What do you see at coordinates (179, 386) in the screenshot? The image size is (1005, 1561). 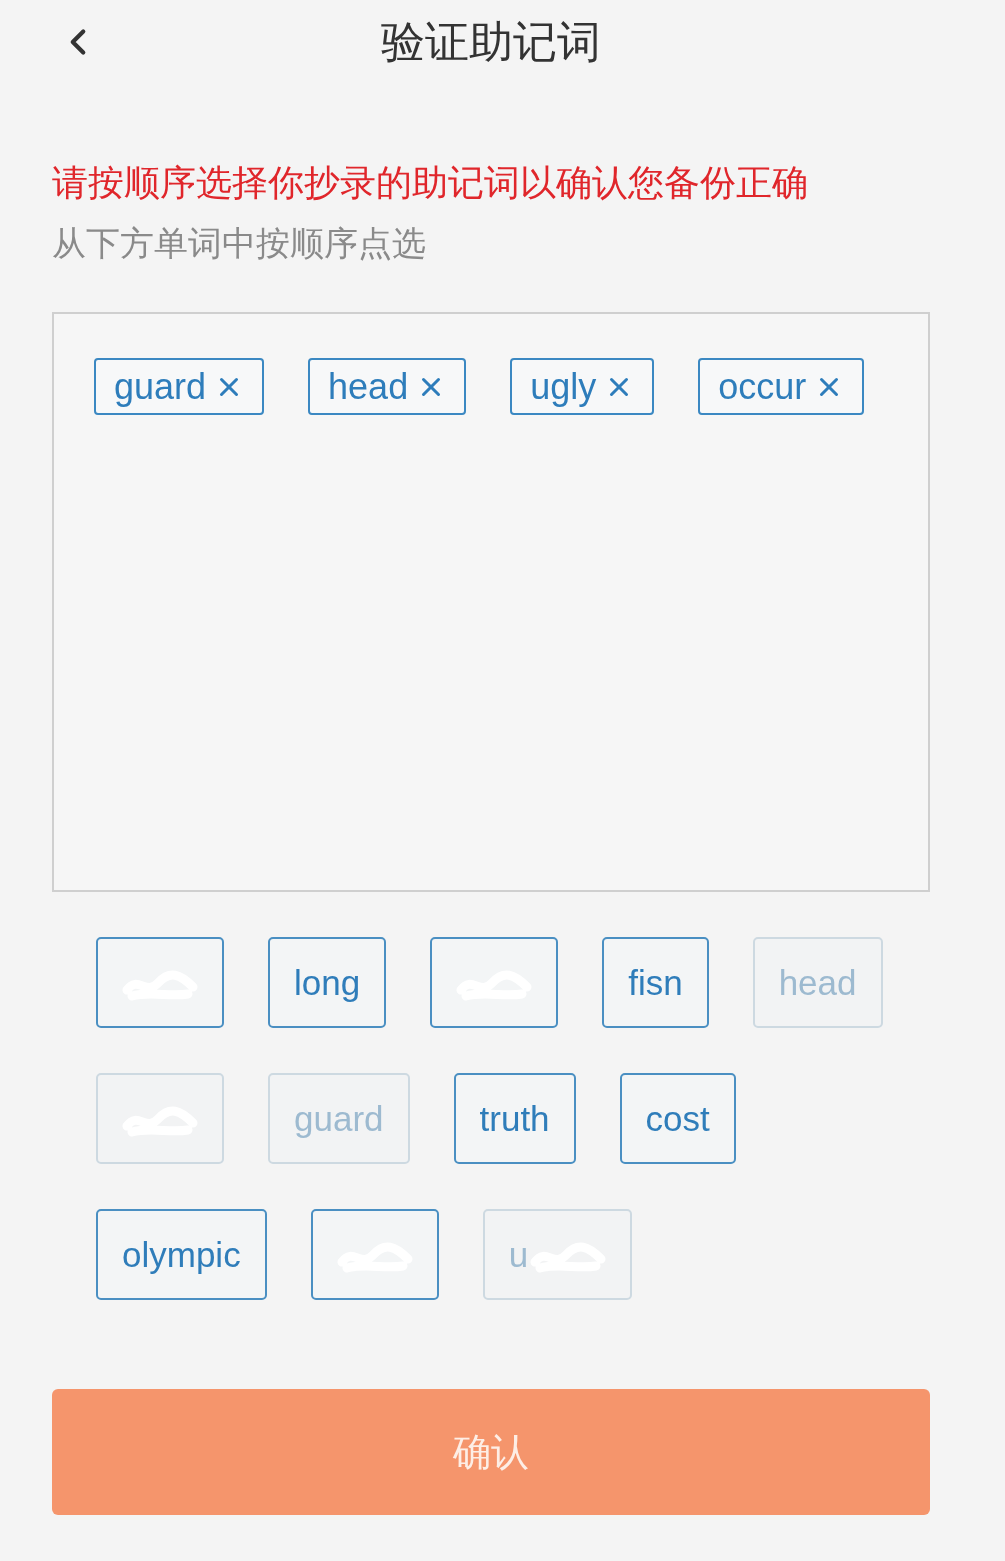 I see `selected-word-chip: guard` at bounding box center [179, 386].